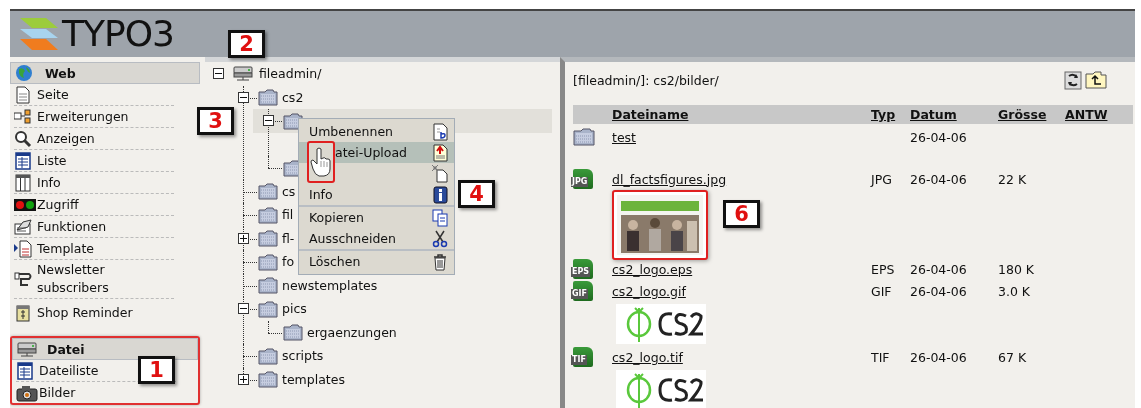  I want to click on table-cell-text: 22 K, so click(1013, 179).